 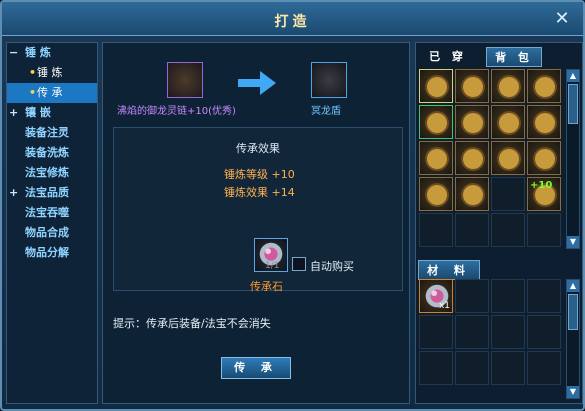 I want to click on inventory-grid: +10, so click(x=491, y=159).